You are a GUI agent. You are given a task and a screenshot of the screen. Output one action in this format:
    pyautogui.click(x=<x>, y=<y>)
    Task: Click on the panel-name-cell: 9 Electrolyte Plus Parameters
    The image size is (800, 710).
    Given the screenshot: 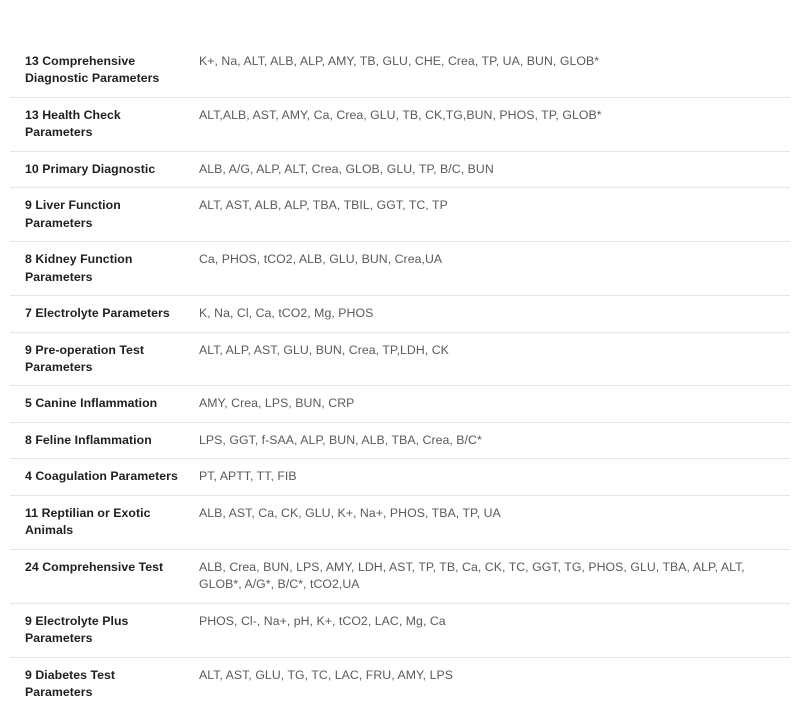 What is the action you would take?
    pyautogui.click(x=77, y=629)
    